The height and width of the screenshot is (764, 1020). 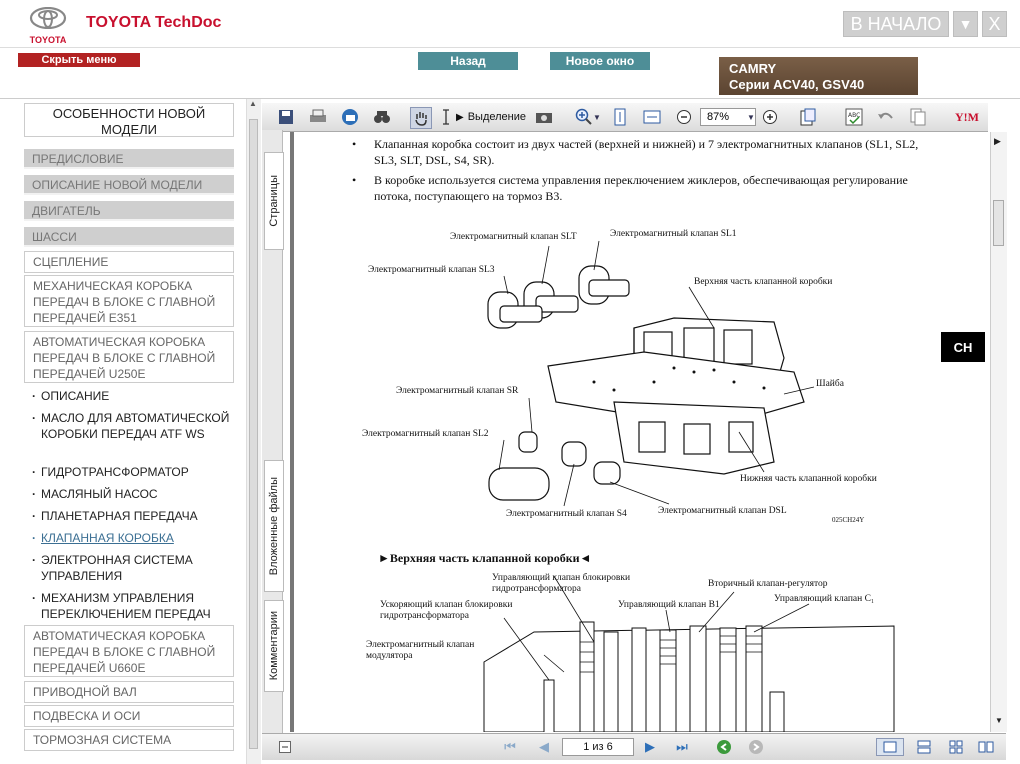 What do you see at coordinates (485, 558) in the screenshot?
I see `section-heading: ►Верхняя часть клапанной коробки◄` at bounding box center [485, 558].